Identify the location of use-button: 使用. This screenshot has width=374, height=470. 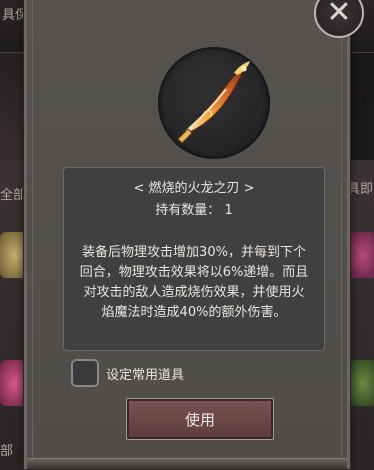
(200, 419).